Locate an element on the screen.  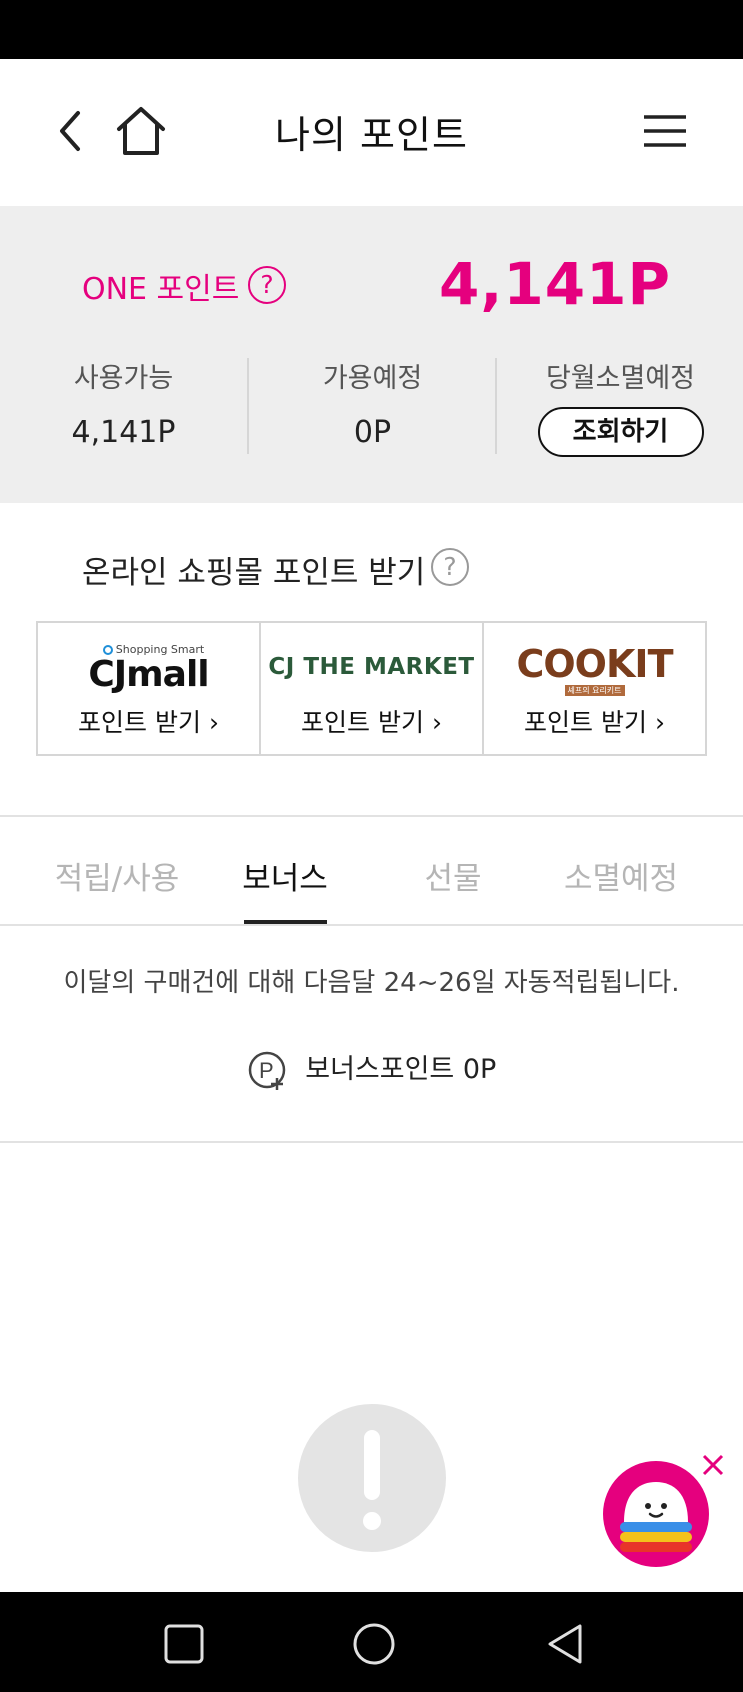
exclamation-dot is located at coordinates (372, 1521).